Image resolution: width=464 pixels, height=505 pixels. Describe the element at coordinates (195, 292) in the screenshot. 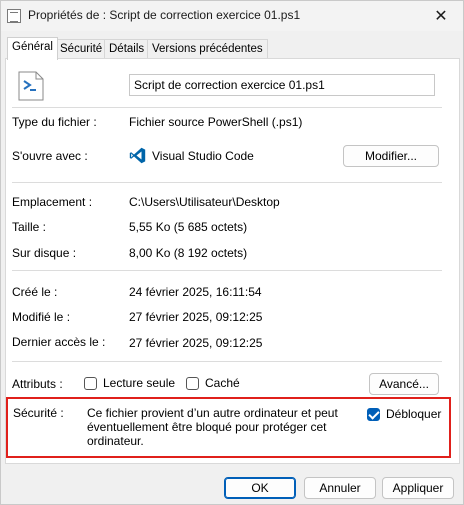

I see `created-value: 24 février 2025, 16:11:54` at that location.